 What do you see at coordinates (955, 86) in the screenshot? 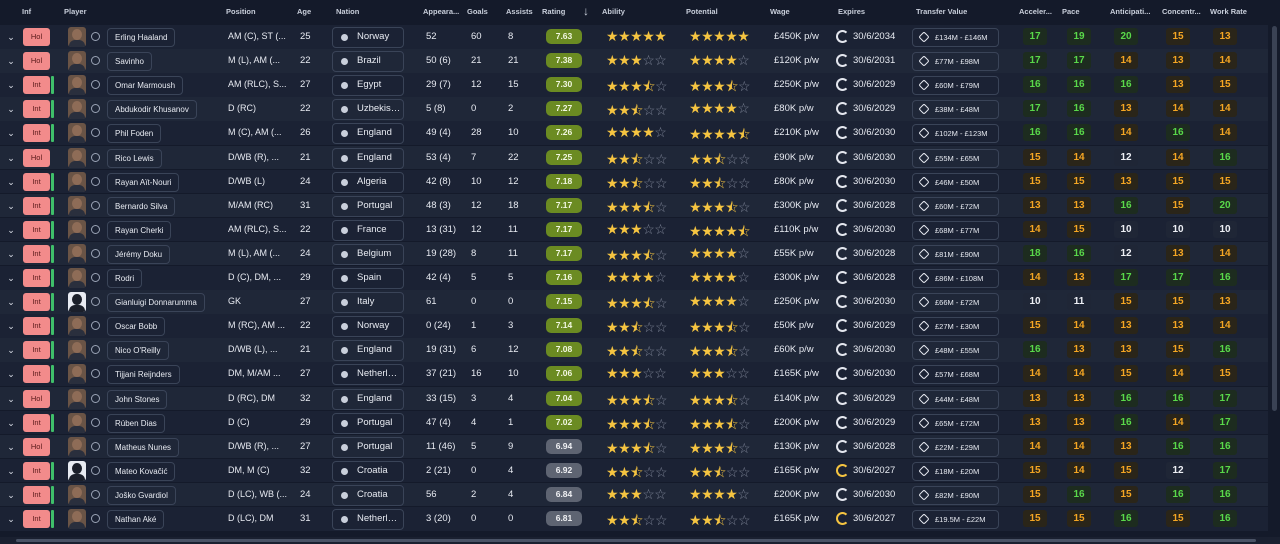
I see `transfer-value-chip: £60M - £79M` at bounding box center [955, 86].